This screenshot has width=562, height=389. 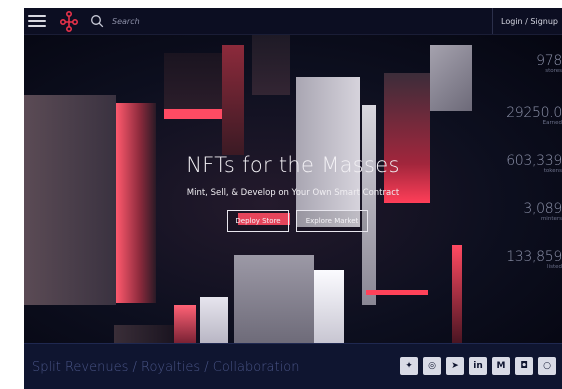 I want to click on deploy-store-button: Deploy Store, so click(x=258, y=221).